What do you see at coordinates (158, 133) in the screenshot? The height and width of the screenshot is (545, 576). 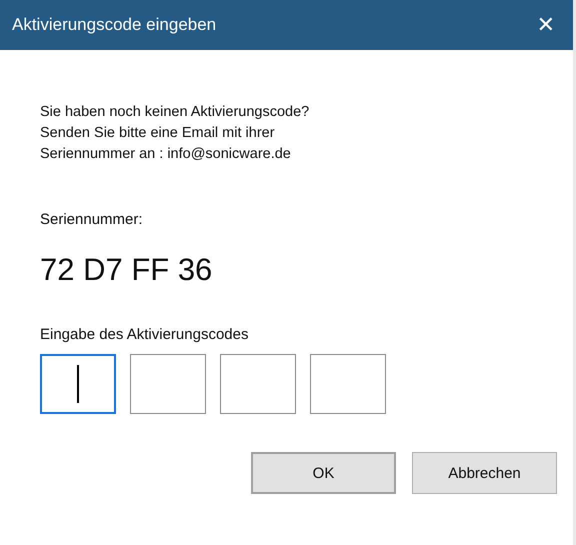 I see `info-text: Senden Sie bitte eine Email mit ihrer` at bounding box center [158, 133].